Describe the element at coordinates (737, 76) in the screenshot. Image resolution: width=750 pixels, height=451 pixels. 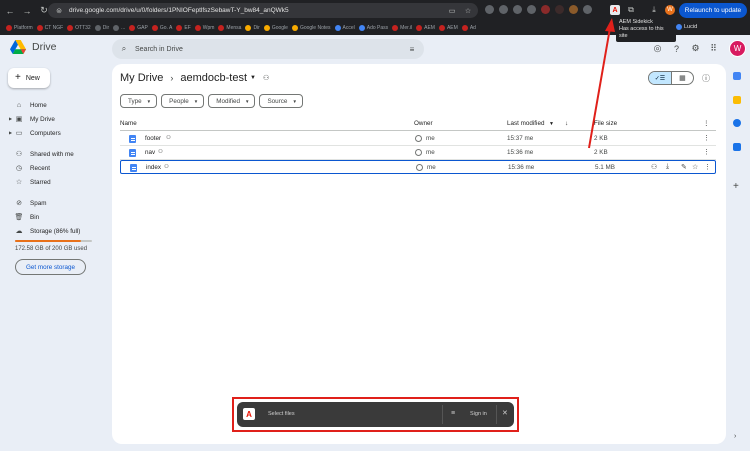
I see `calendar-icon` at that location.